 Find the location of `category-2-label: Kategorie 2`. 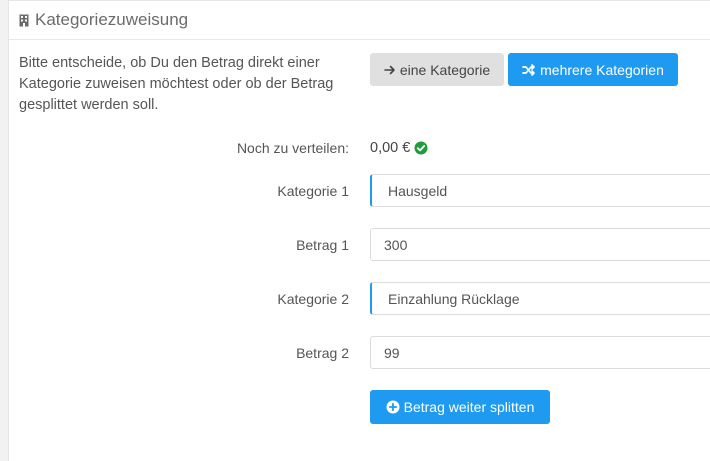

category-2-label: Kategorie 2 is located at coordinates (313, 299).